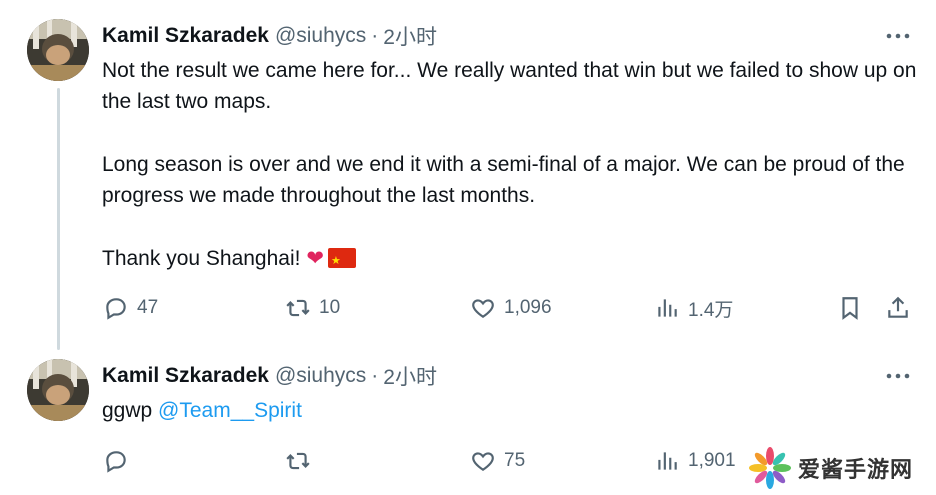  I want to click on like-button: 75, so click(497, 461).